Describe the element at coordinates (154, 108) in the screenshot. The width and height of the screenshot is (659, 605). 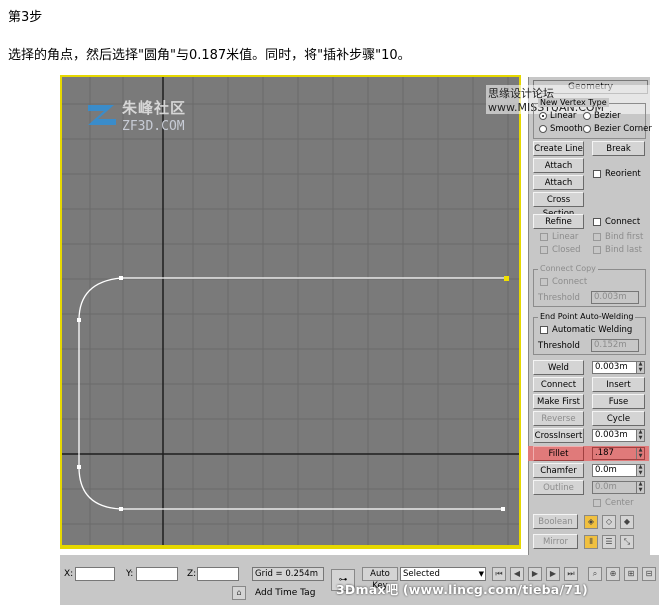
I see `logo-text-cn: 朱峰社区` at that location.